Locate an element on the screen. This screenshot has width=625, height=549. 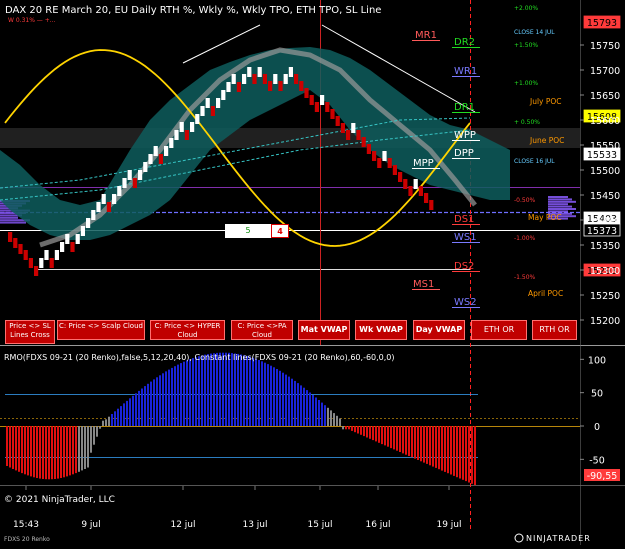
wk-vwap-button: Wk VWAP is located at coordinates (381, 330).